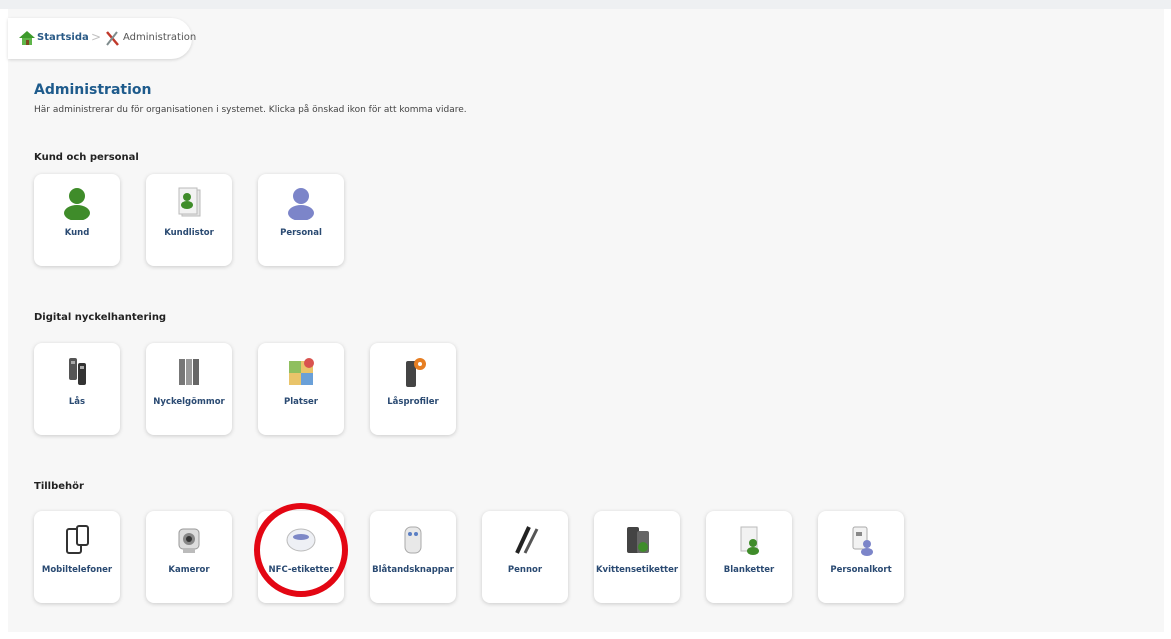  What do you see at coordinates (416, 372) in the screenshot?
I see `lock-profile-icon` at bounding box center [416, 372].